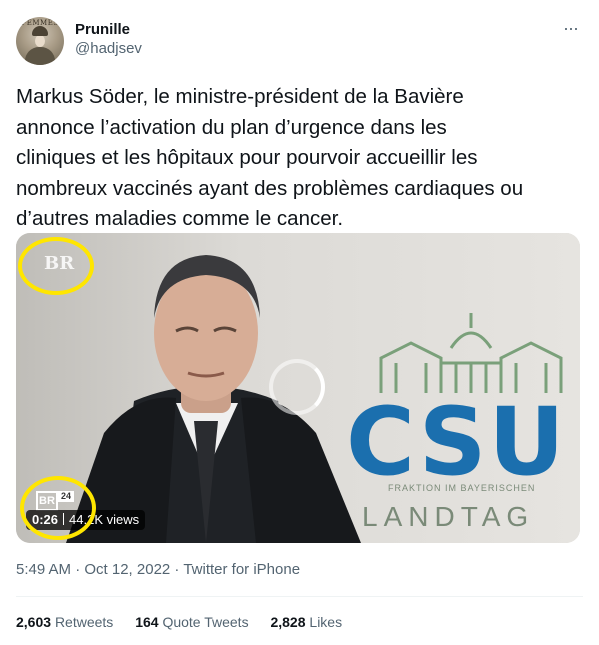  What do you see at coordinates (108, 48) in the screenshot?
I see `author-handle: @hadjsev` at bounding box center [108, 48].